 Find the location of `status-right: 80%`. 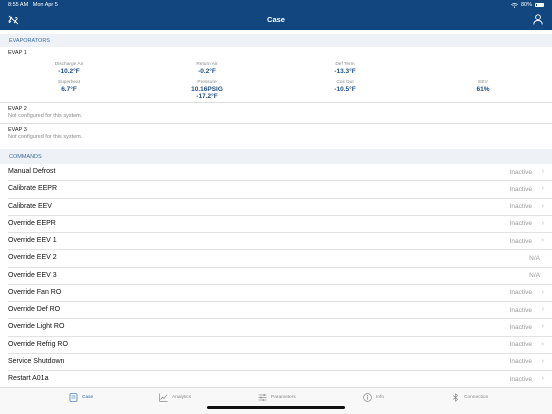

status-right: 80% is located at coordinates (527, 5).